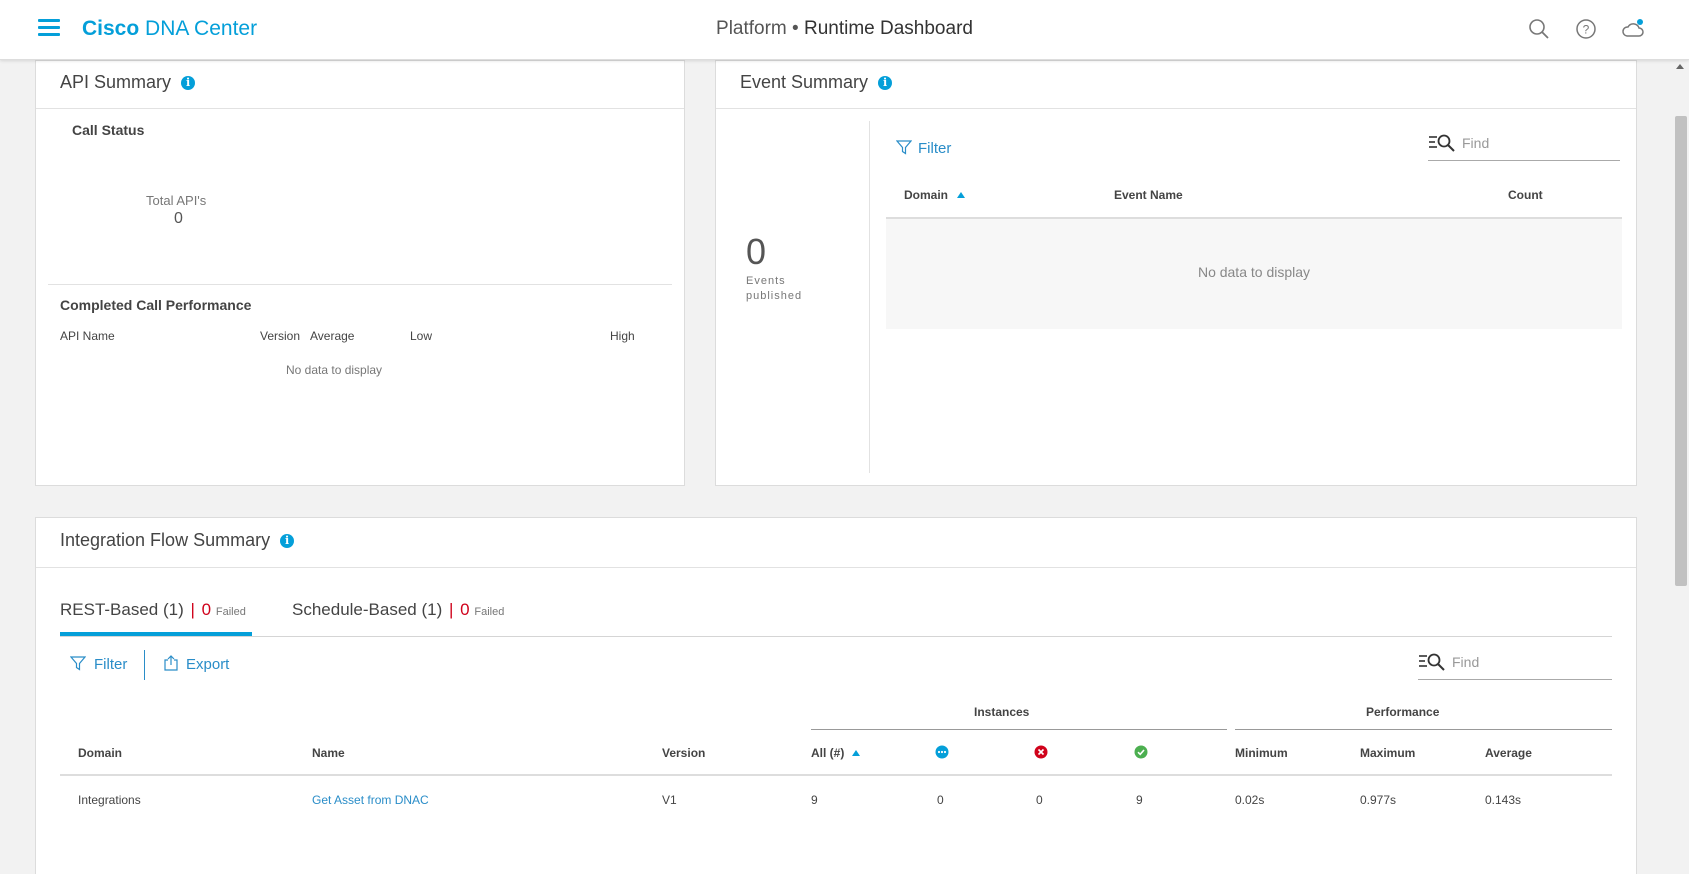  Describe the element at coordinates (176, 200) in the screenshot. I see `total-apis-label: Total API's` at that location.